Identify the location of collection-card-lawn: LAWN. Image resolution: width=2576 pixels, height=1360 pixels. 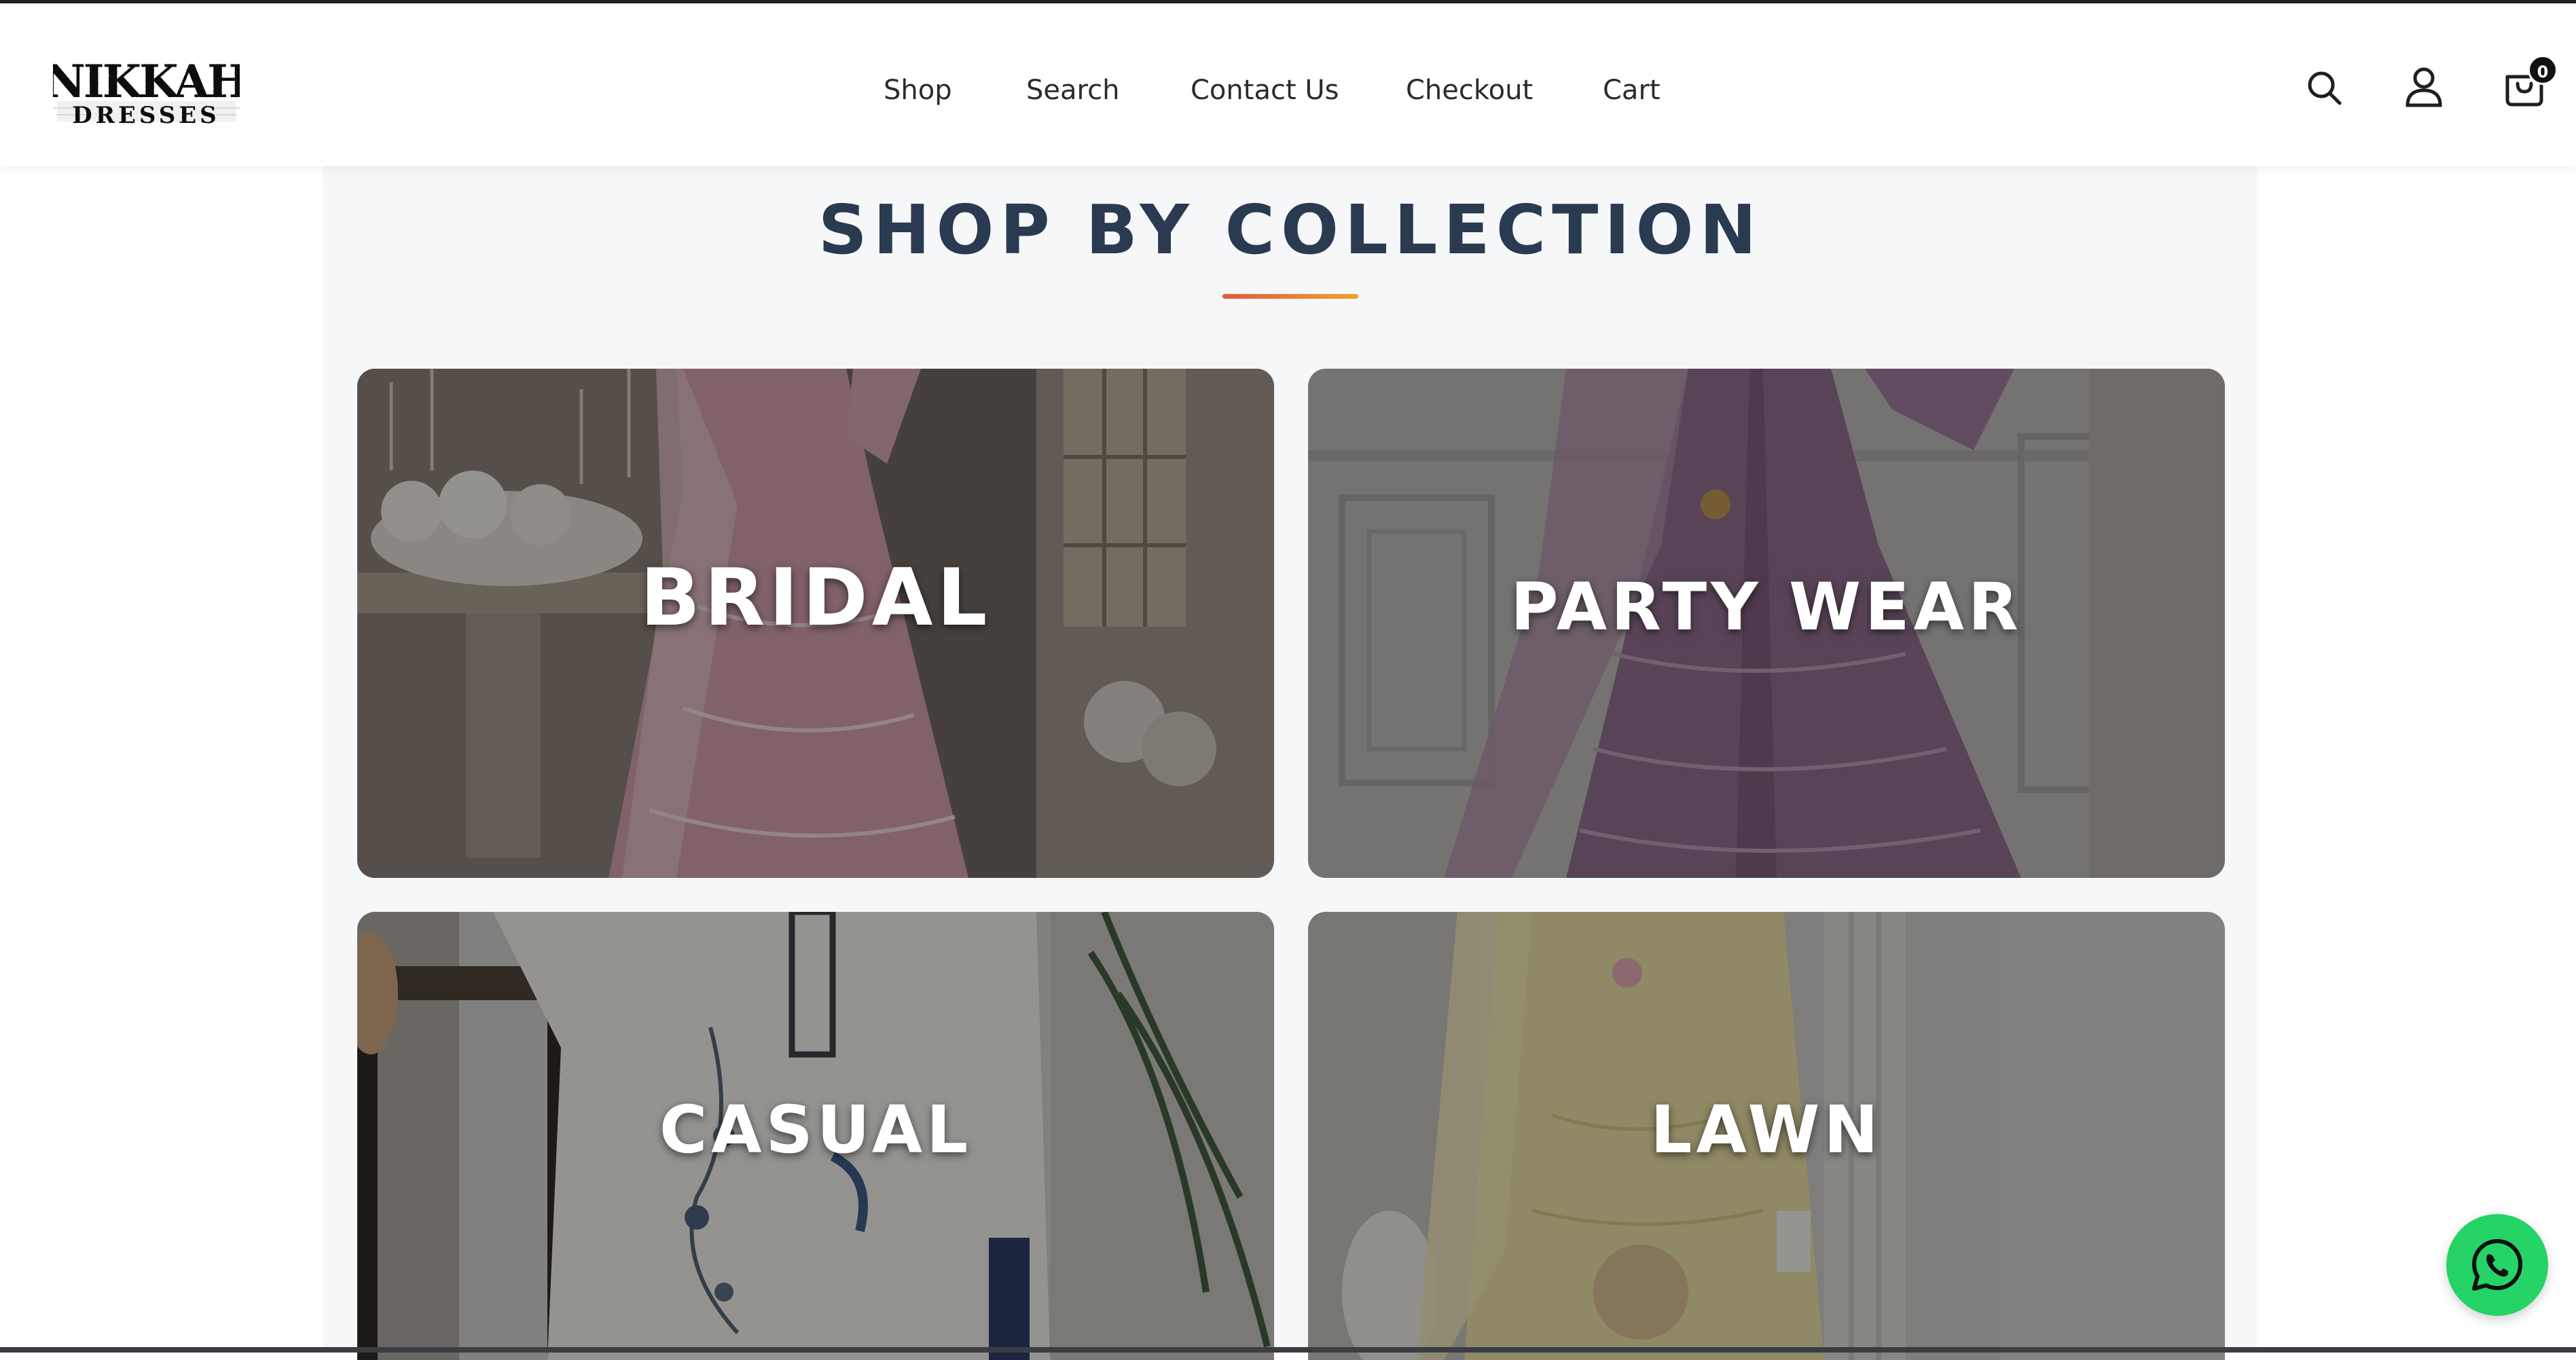
(1766, 1136).